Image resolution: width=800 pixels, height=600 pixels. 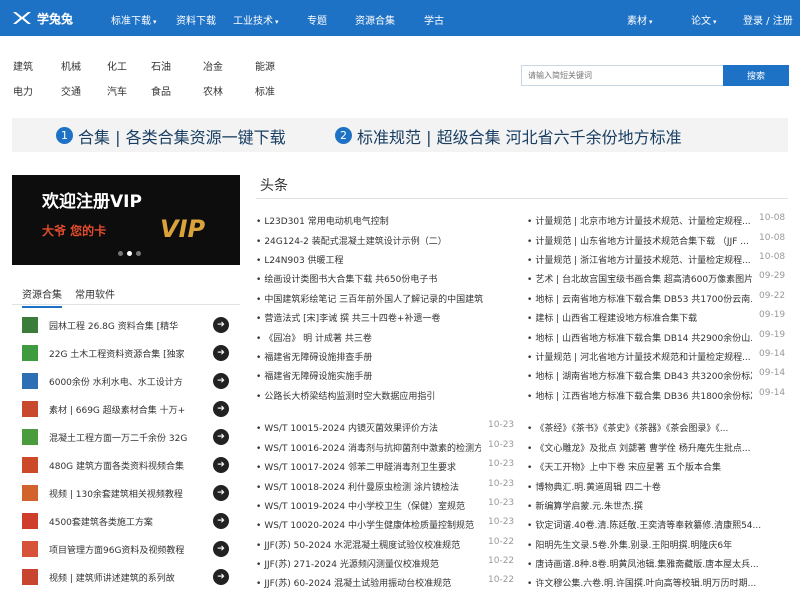 I want to click on standard-link: • WS/T 10018-2024 利什曼原虫检测 涂片镜检法, so click(x=368, y=486).